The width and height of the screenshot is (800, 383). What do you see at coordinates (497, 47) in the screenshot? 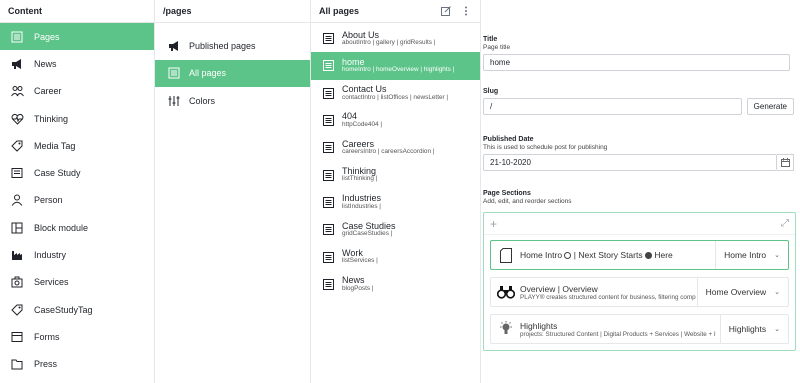
I see `title-description: Page title` at bounding box center [497, 47].